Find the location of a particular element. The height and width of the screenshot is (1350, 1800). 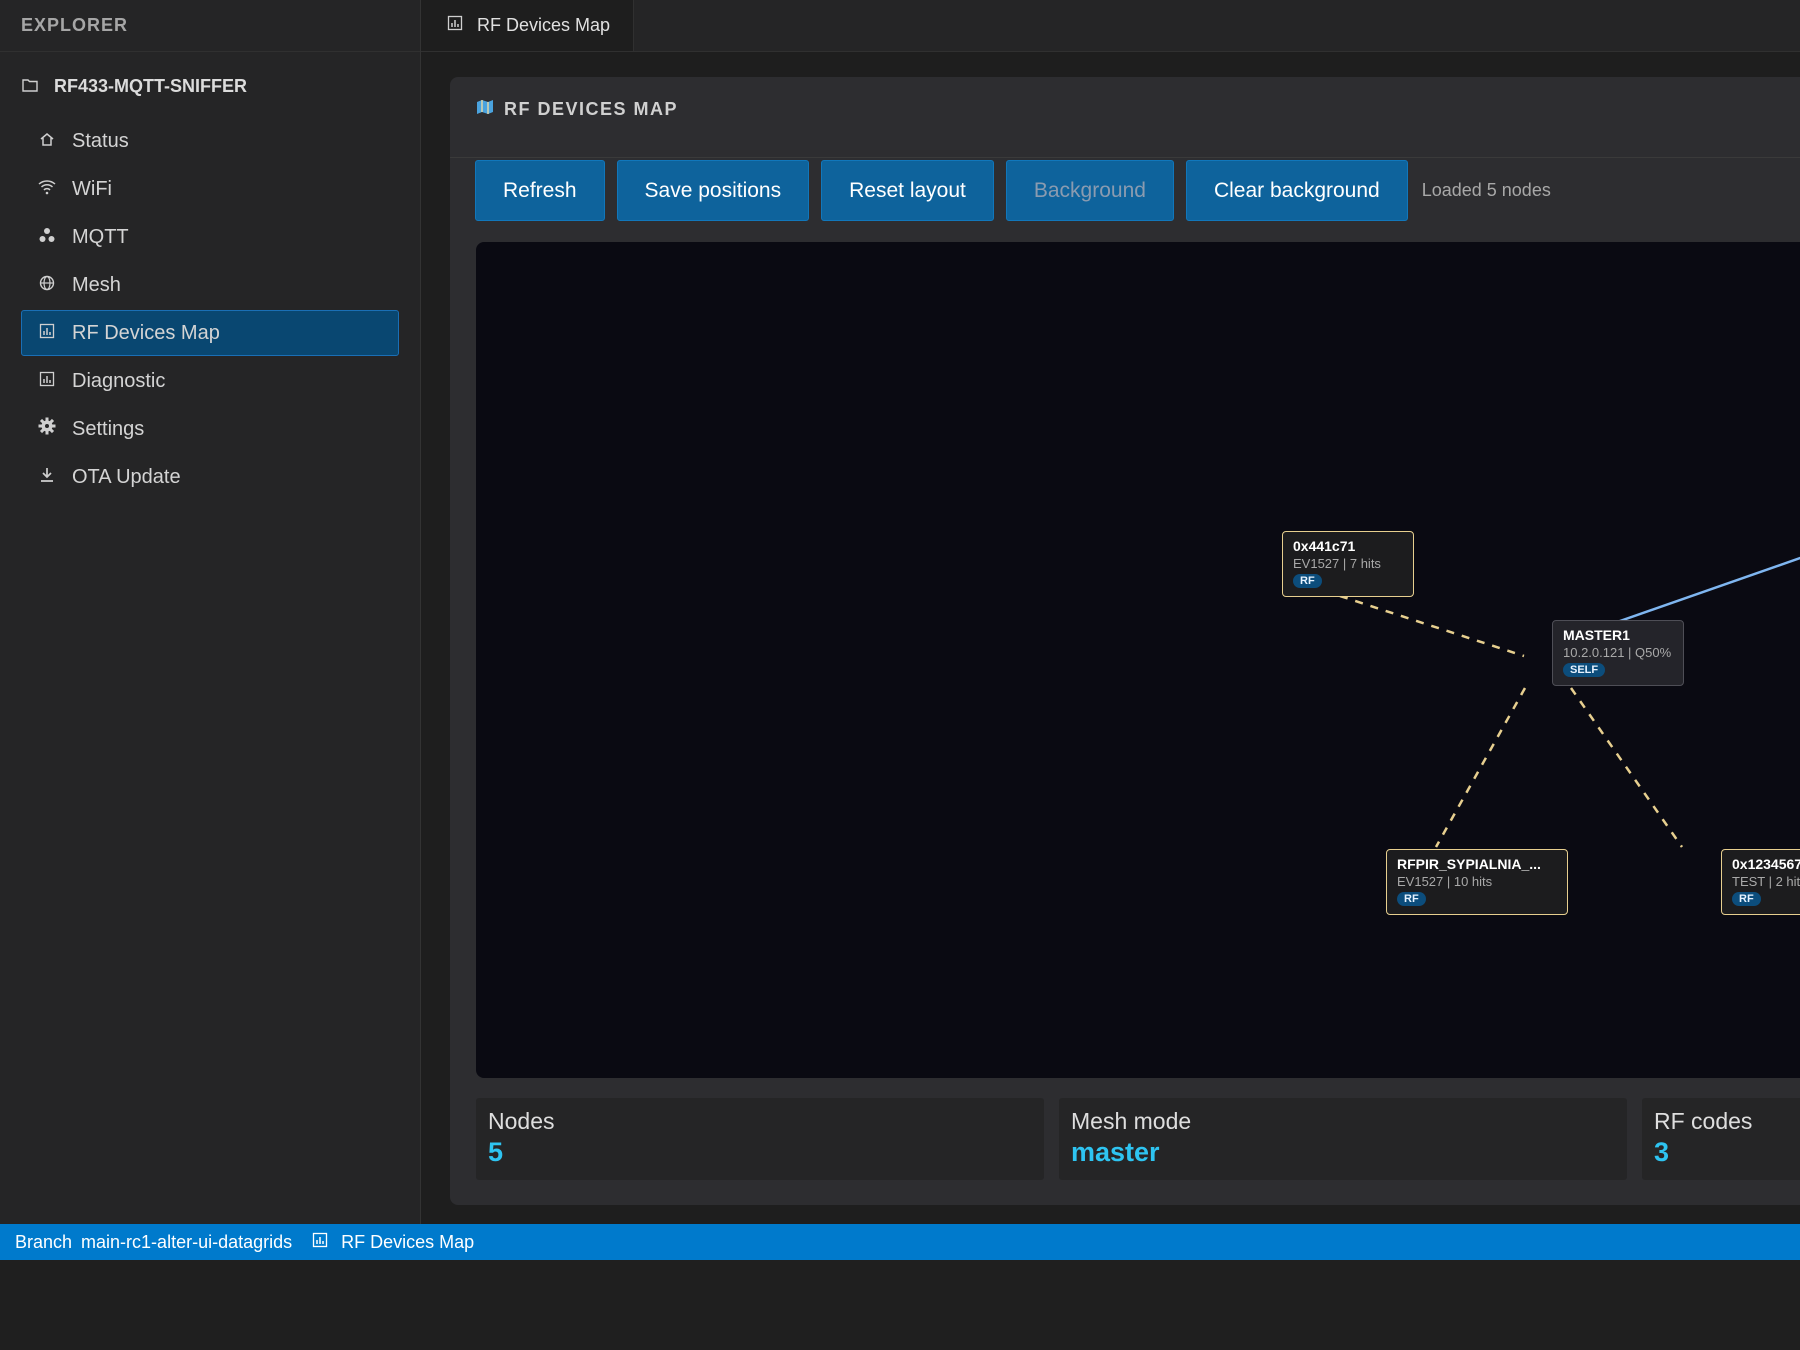

sidebar-item-mqtt: MQTT is located at coordinates (210, 237).